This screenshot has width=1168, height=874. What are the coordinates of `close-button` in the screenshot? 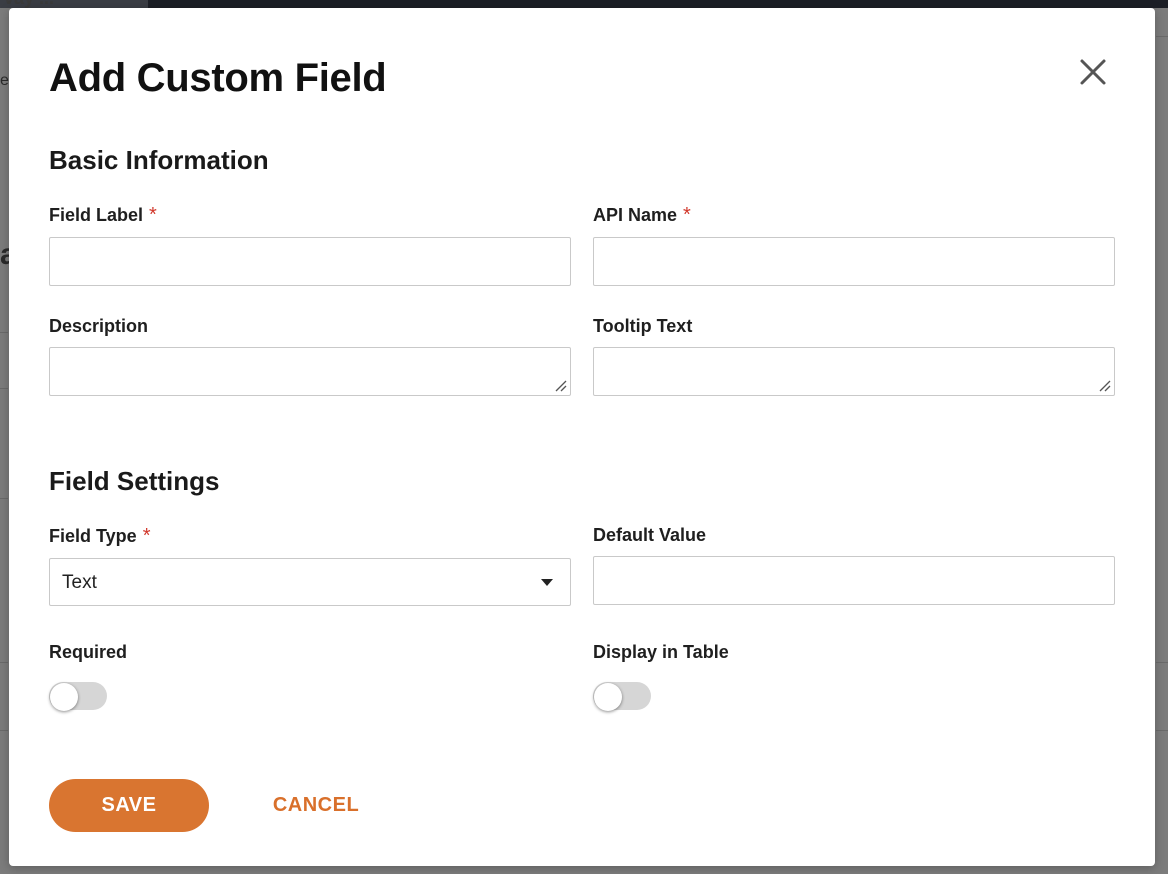 It's located at (1093, 72).